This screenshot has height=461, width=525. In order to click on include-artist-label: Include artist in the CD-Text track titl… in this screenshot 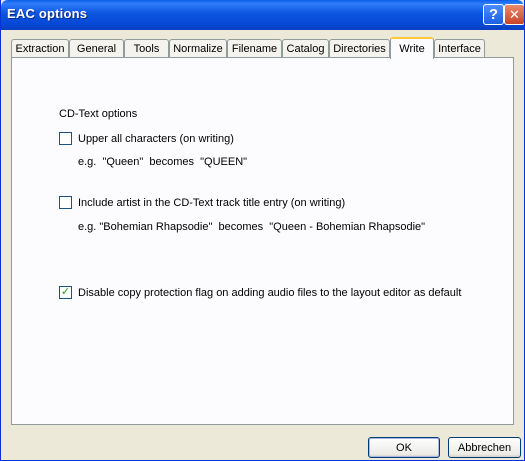, I will do `click(211, 203)`.